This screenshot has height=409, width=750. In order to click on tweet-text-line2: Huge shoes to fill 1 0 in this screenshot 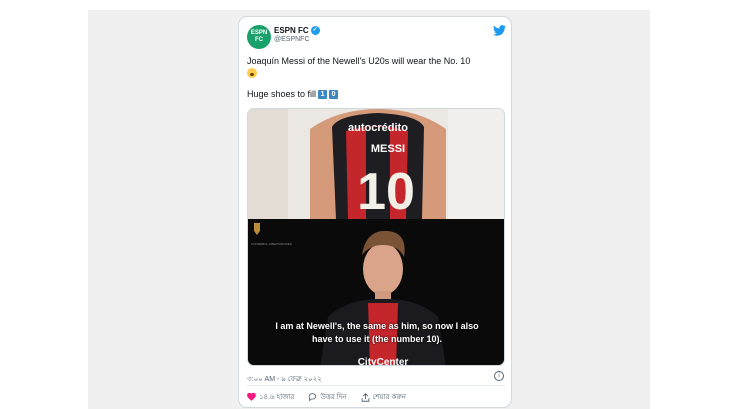, I will do `click(293, 94)`.